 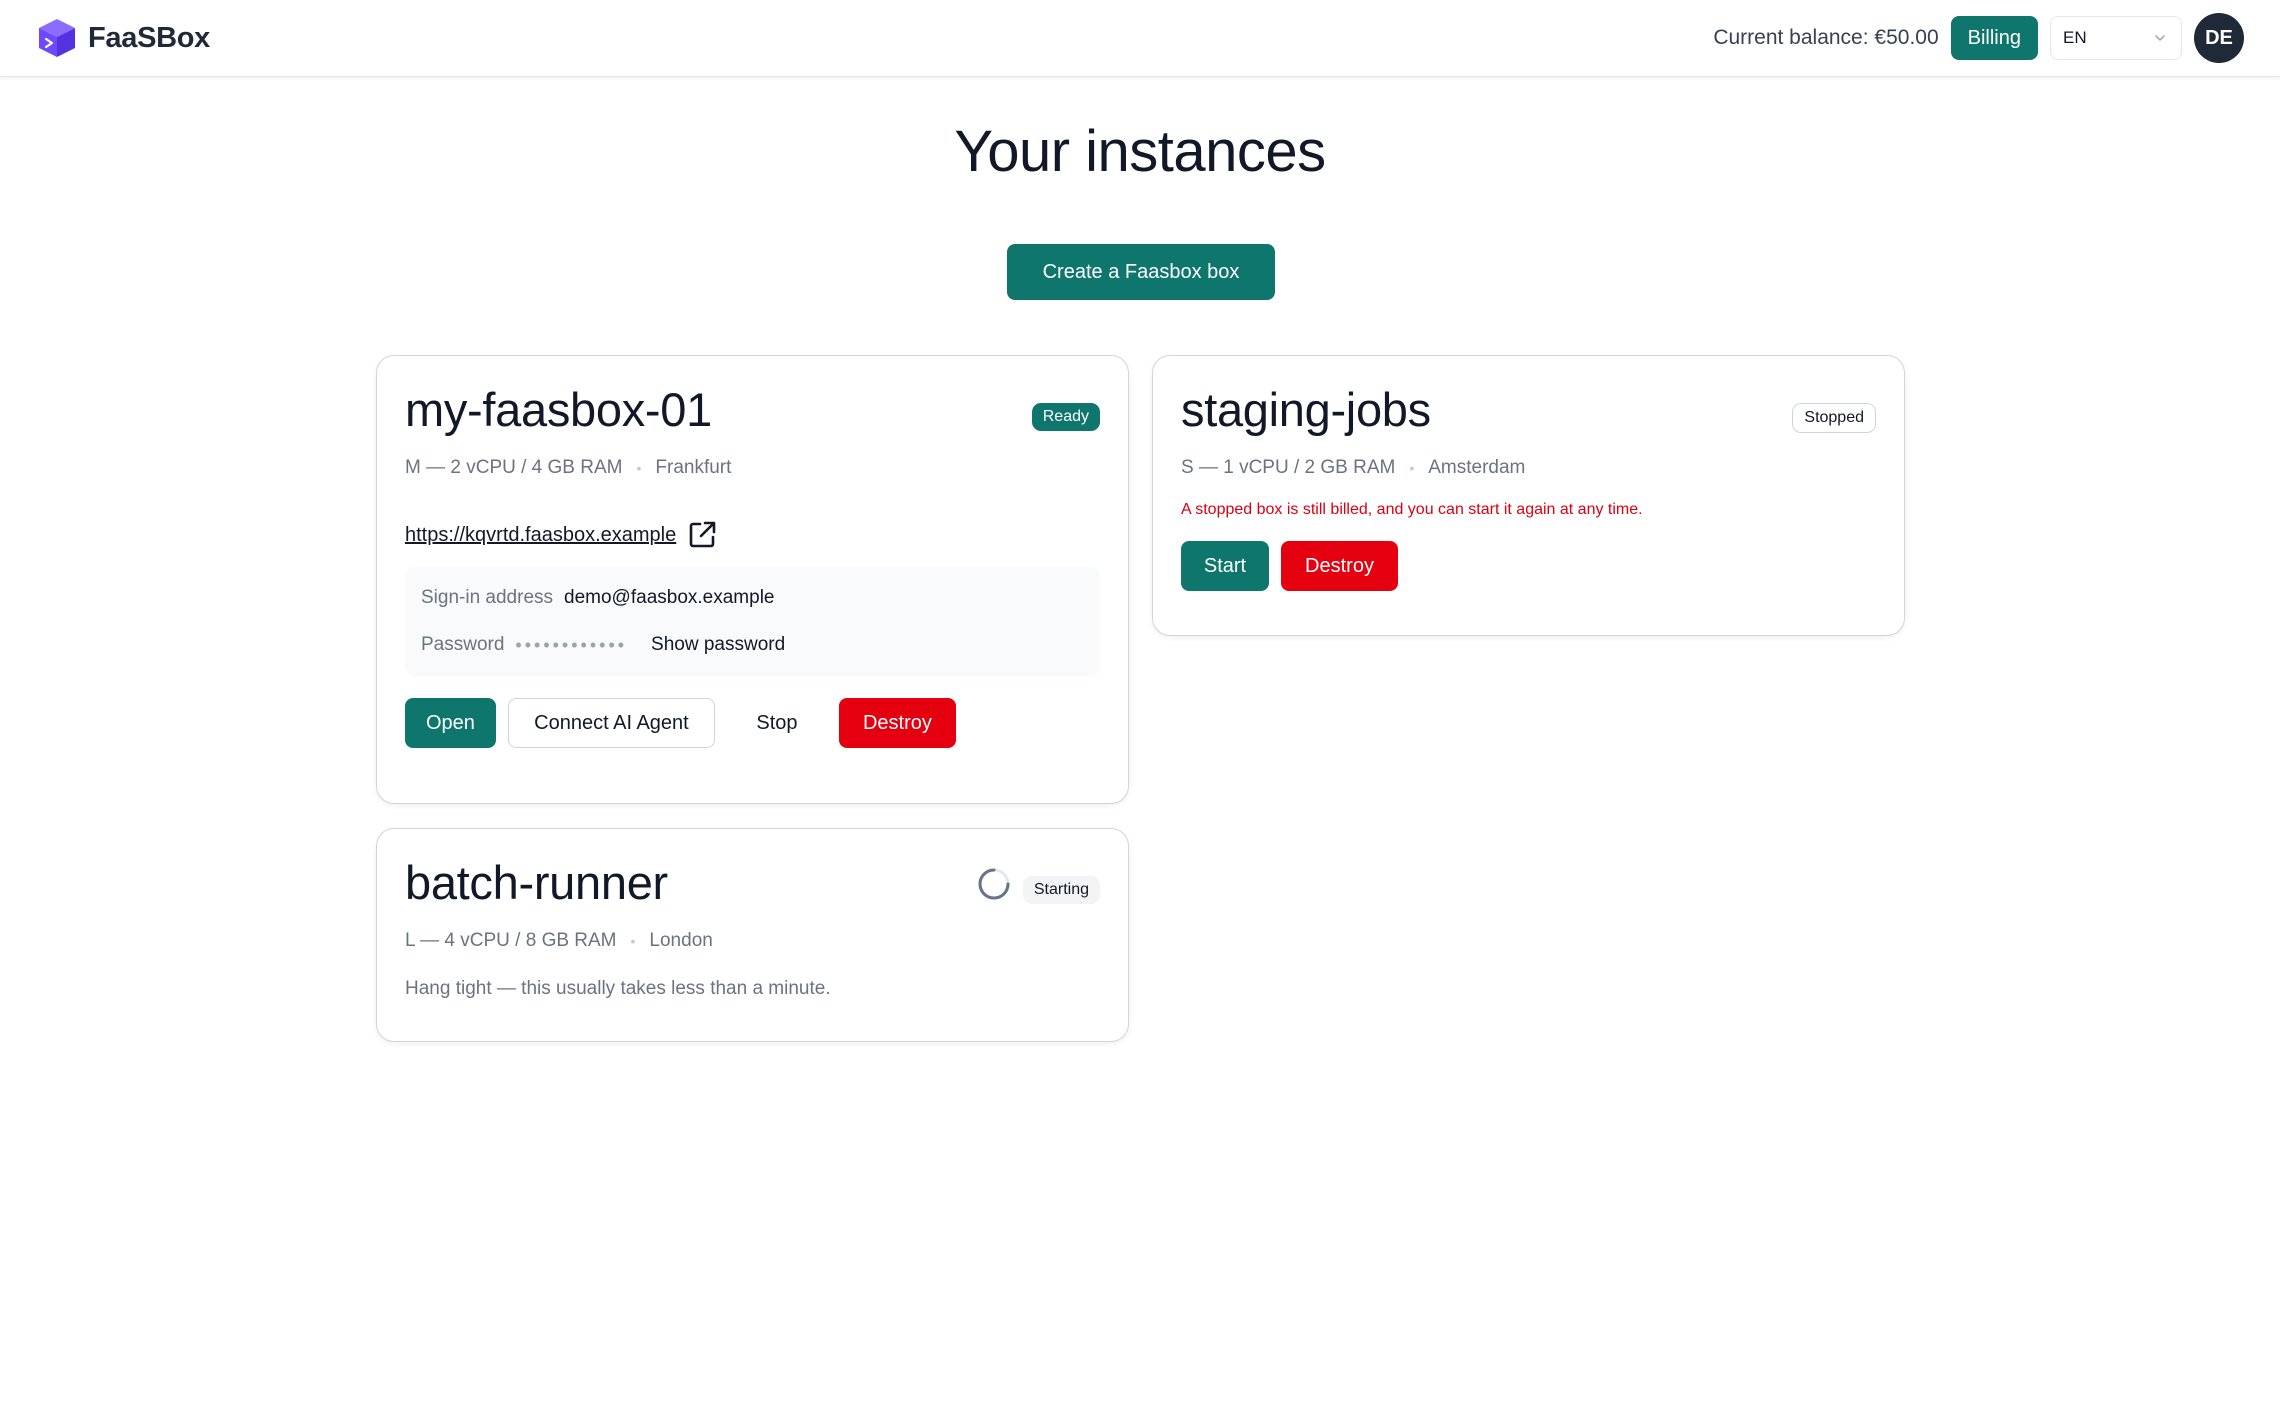 I want to click on header-actions: Current balance: €50.00 Billing EN DE, so click(x=1978, y=38).